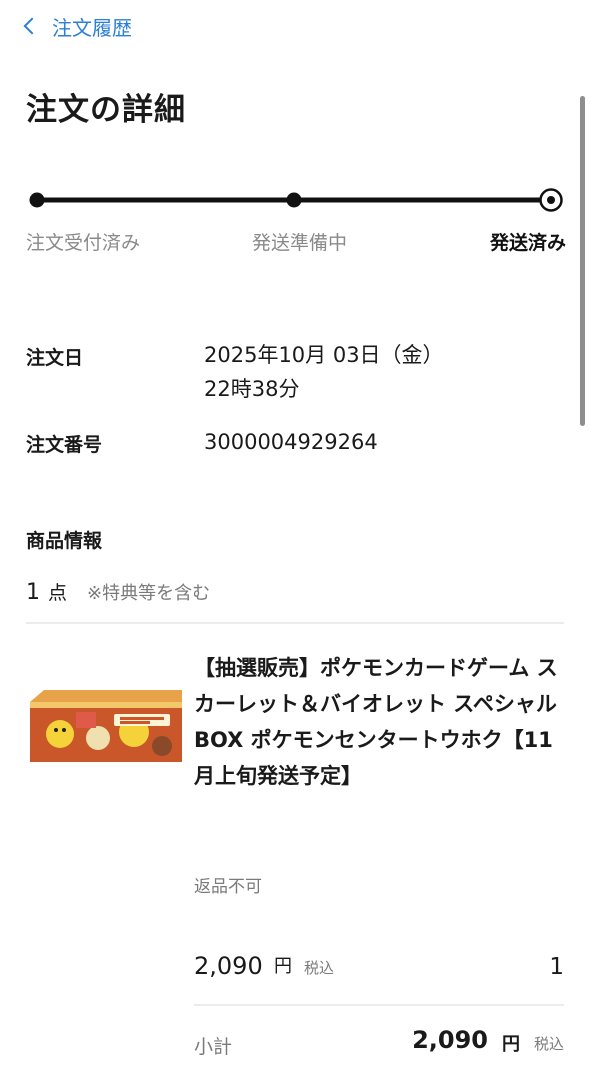 Image resolution: width=590 pixels, height=1080 pixels. I want to click on price-divider, so click(379, 1005).